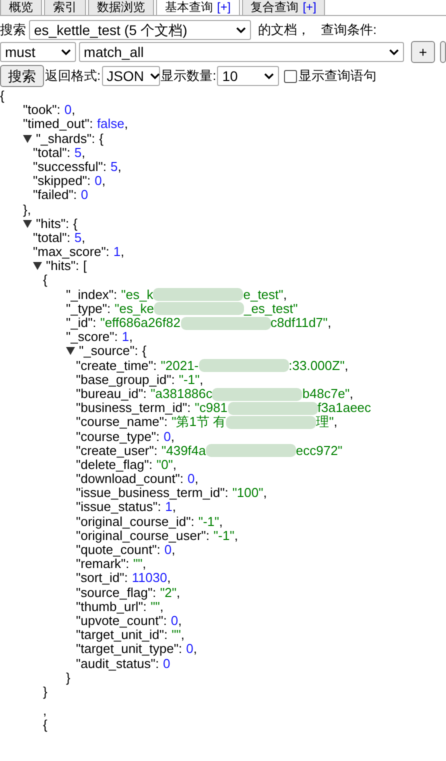 This screenshot has height=761, width=446. I want to click on checkbox, so click(291, 76).